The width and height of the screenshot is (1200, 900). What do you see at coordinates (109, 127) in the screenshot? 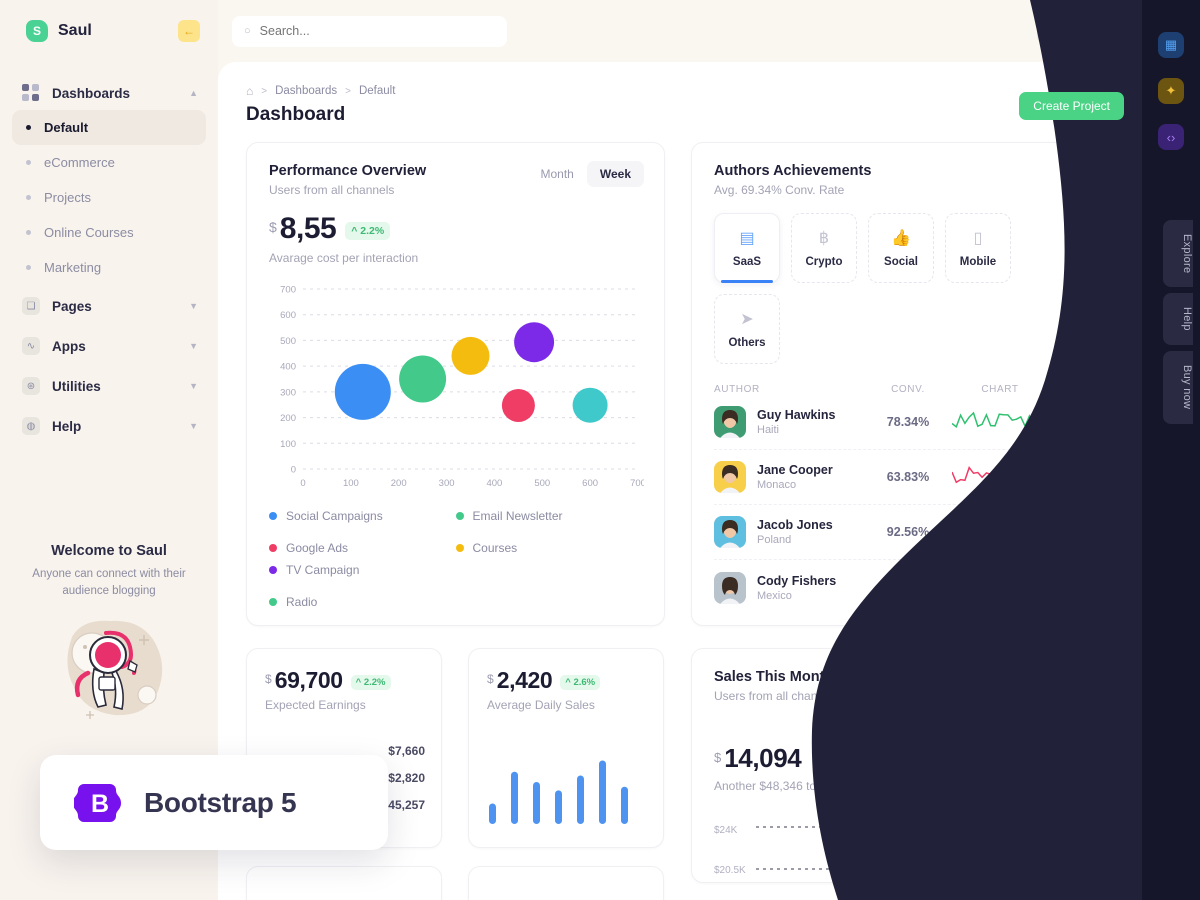
I see `sidebar-item-default: Default` at bounding box center [109, 127].